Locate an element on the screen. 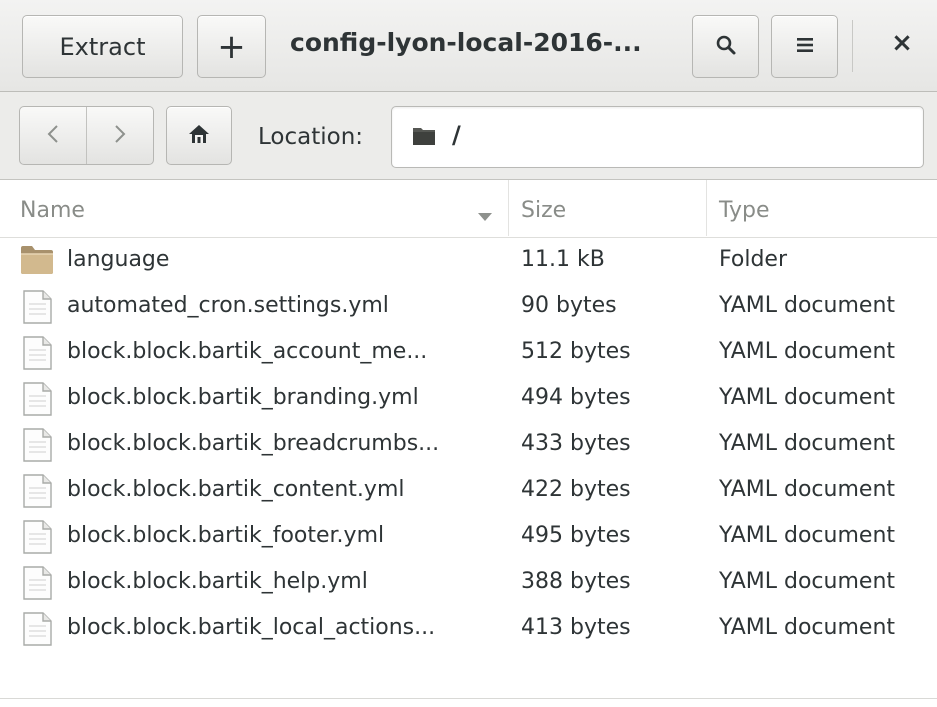 The height and width of the screenshot is (707, 937). file-size: 433 bytes is located at coordinates (576, 443).